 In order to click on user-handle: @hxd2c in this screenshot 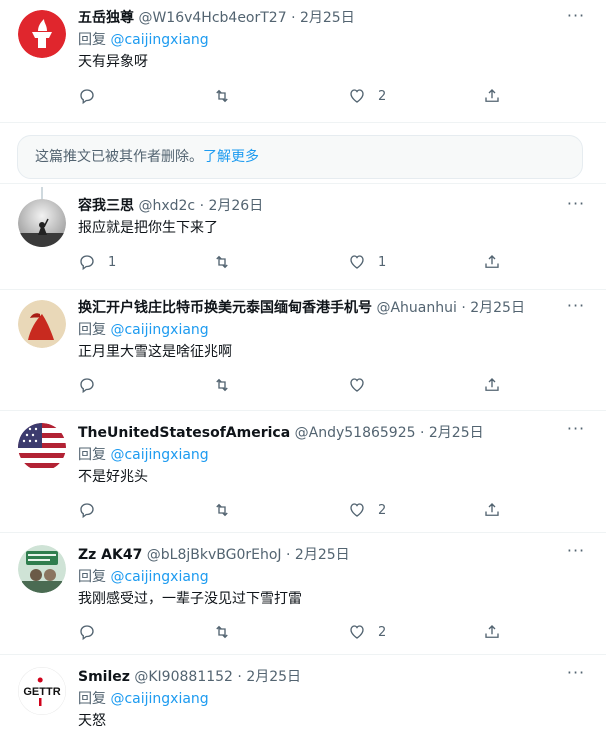, I will do `click(166, 206)`.